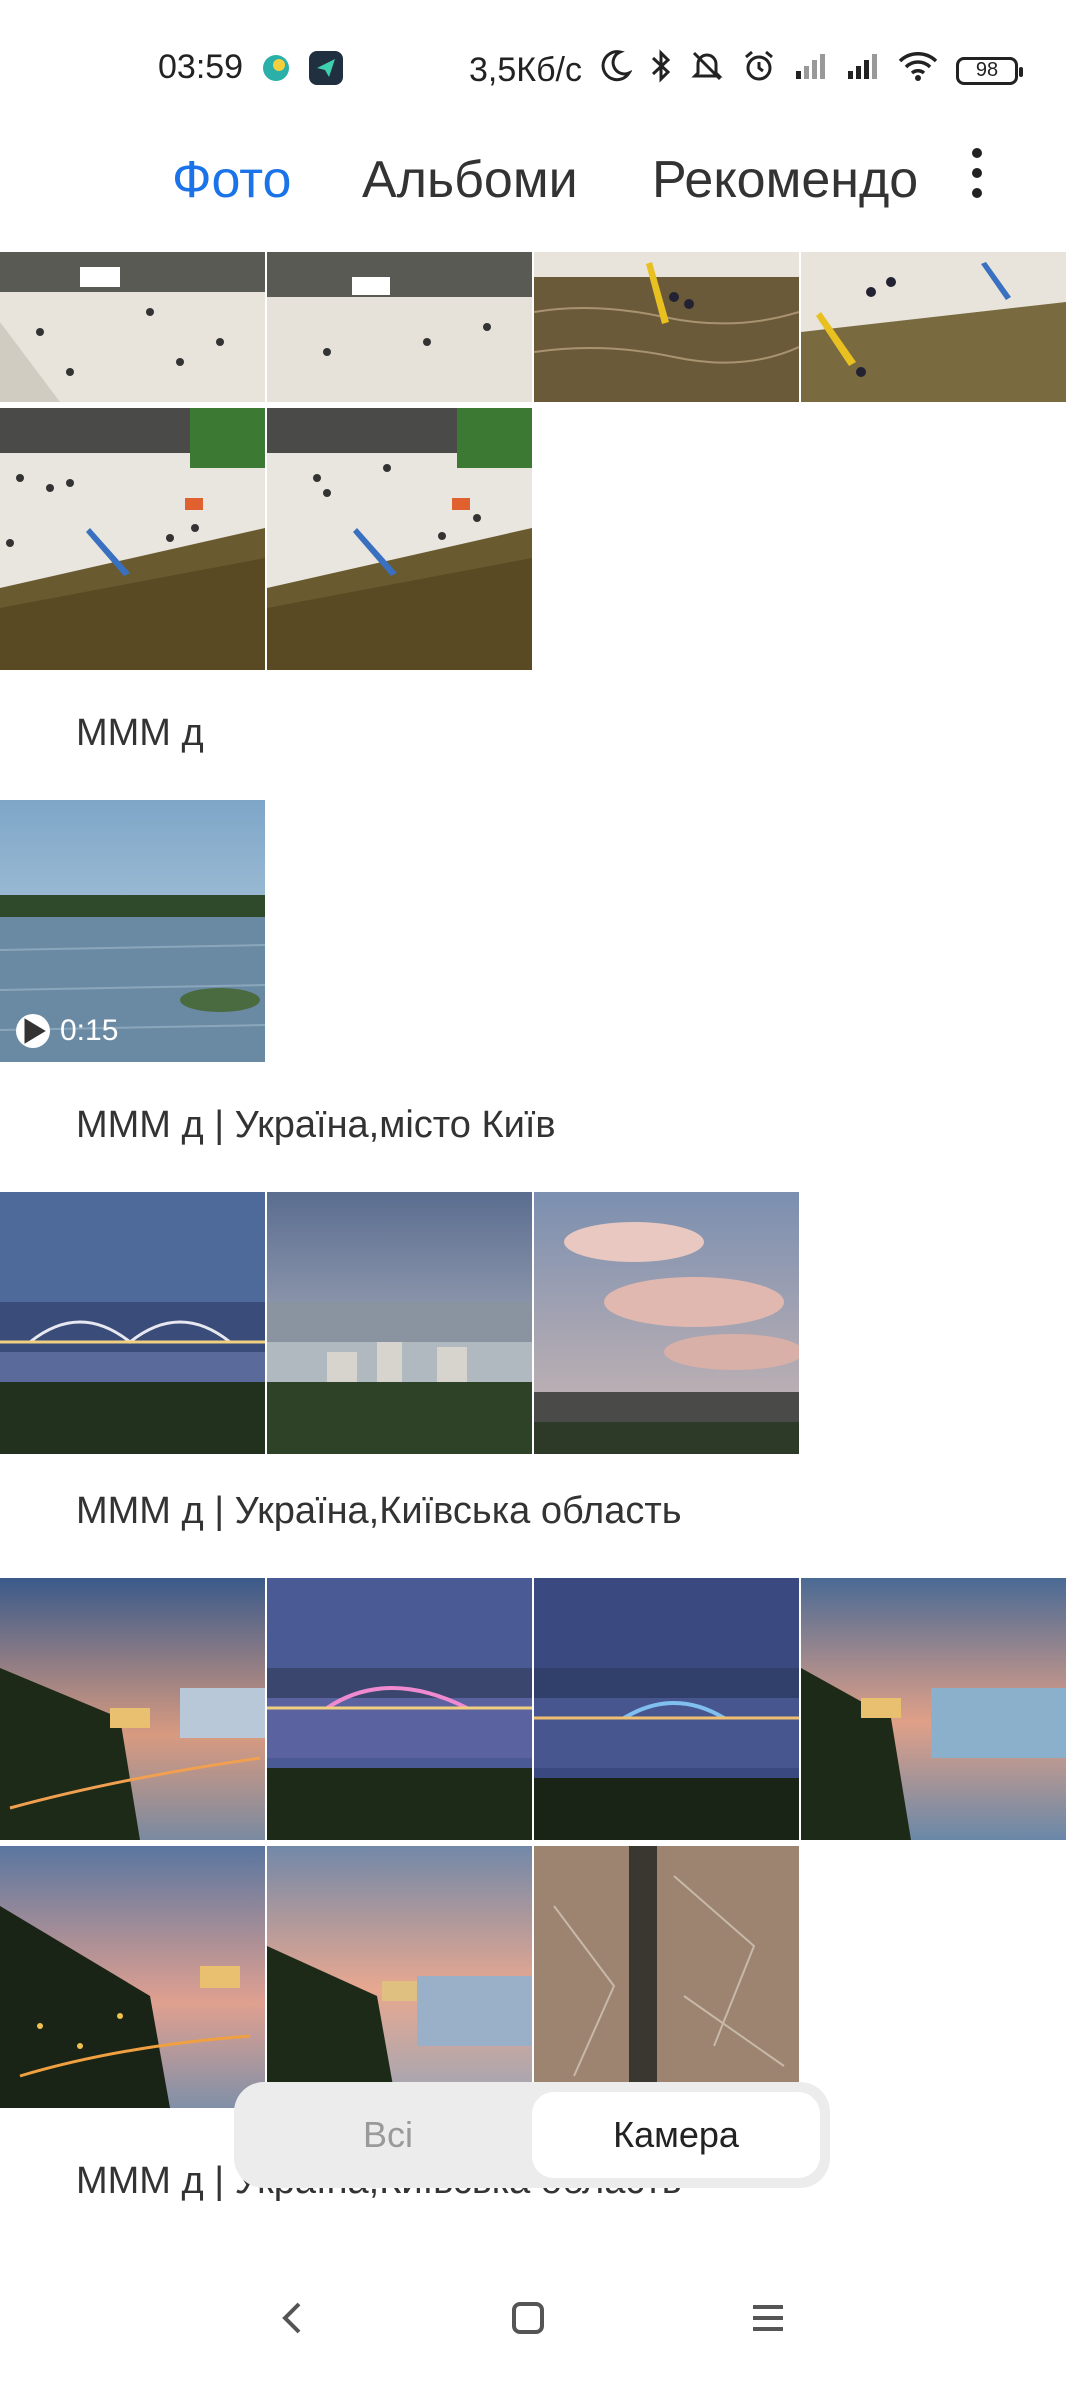  What do you see at coordinates (977, 173) in the screenshot?
I see `more-options-icon` at bounding box center [977, 173].